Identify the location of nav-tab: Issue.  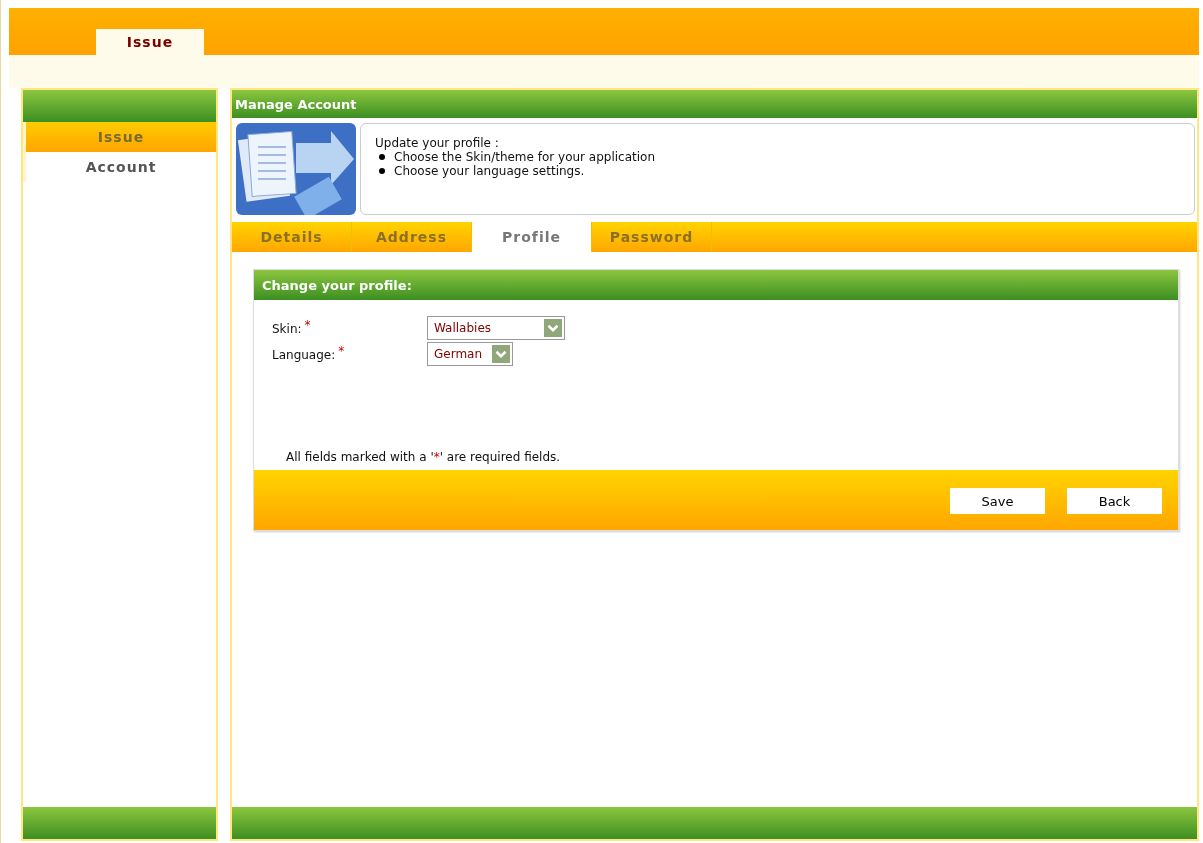
(150, 42).